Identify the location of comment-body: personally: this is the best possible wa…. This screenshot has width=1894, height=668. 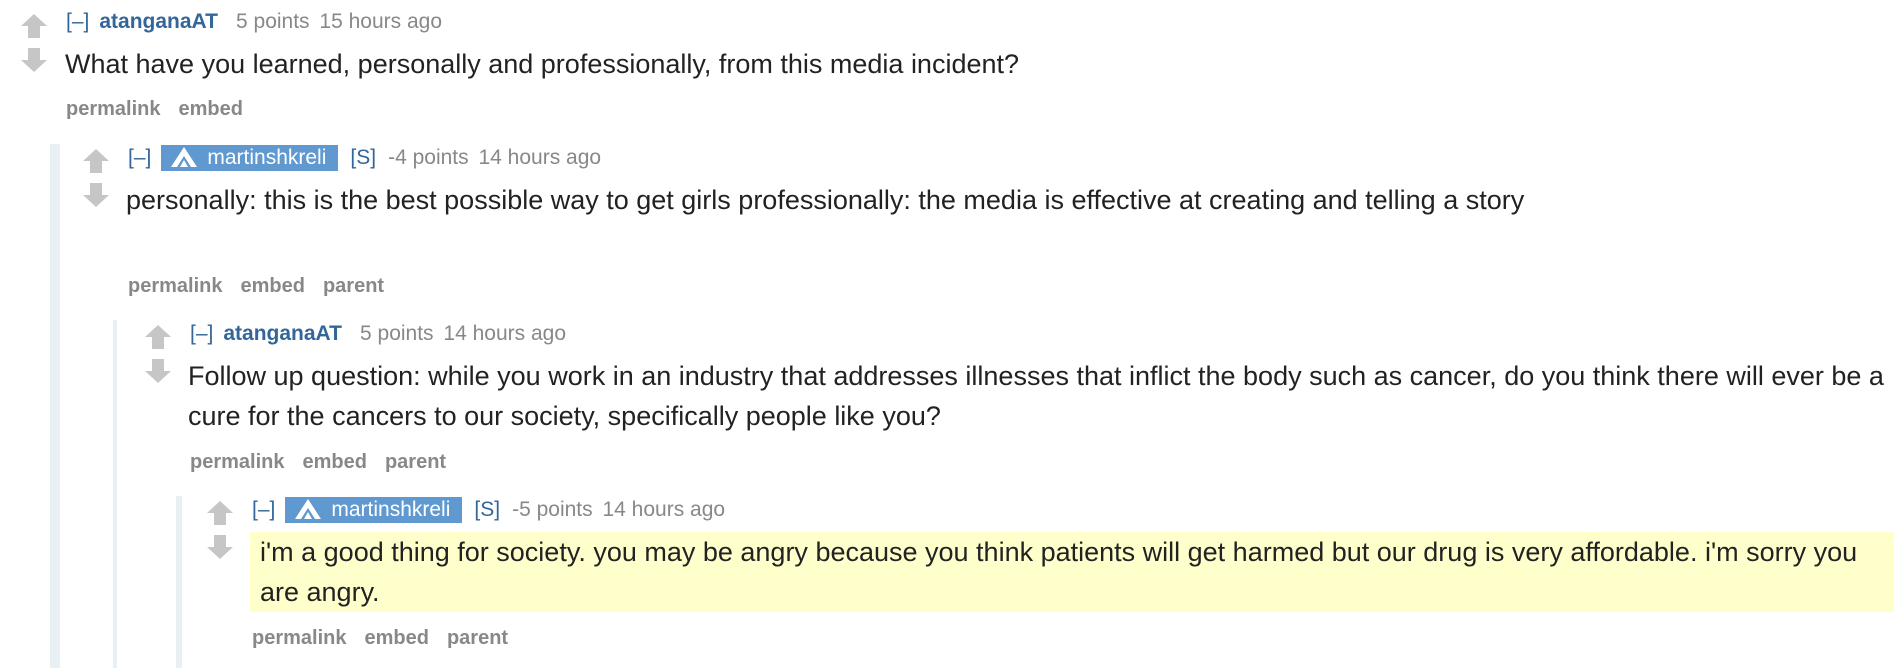
(825, 200).